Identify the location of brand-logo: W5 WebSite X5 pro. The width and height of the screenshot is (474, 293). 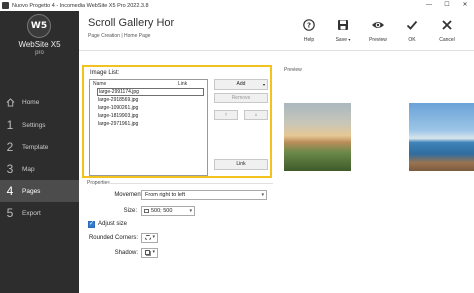
(39, 40).